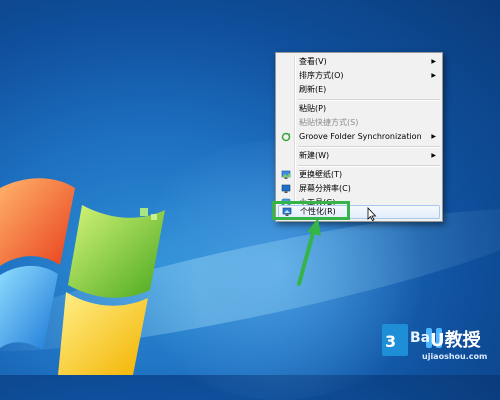 Image resolution: width=500 pixels, height=400 pixels. I want to click on menu-item-view: 查看(V) ▶, so click(359, 62).